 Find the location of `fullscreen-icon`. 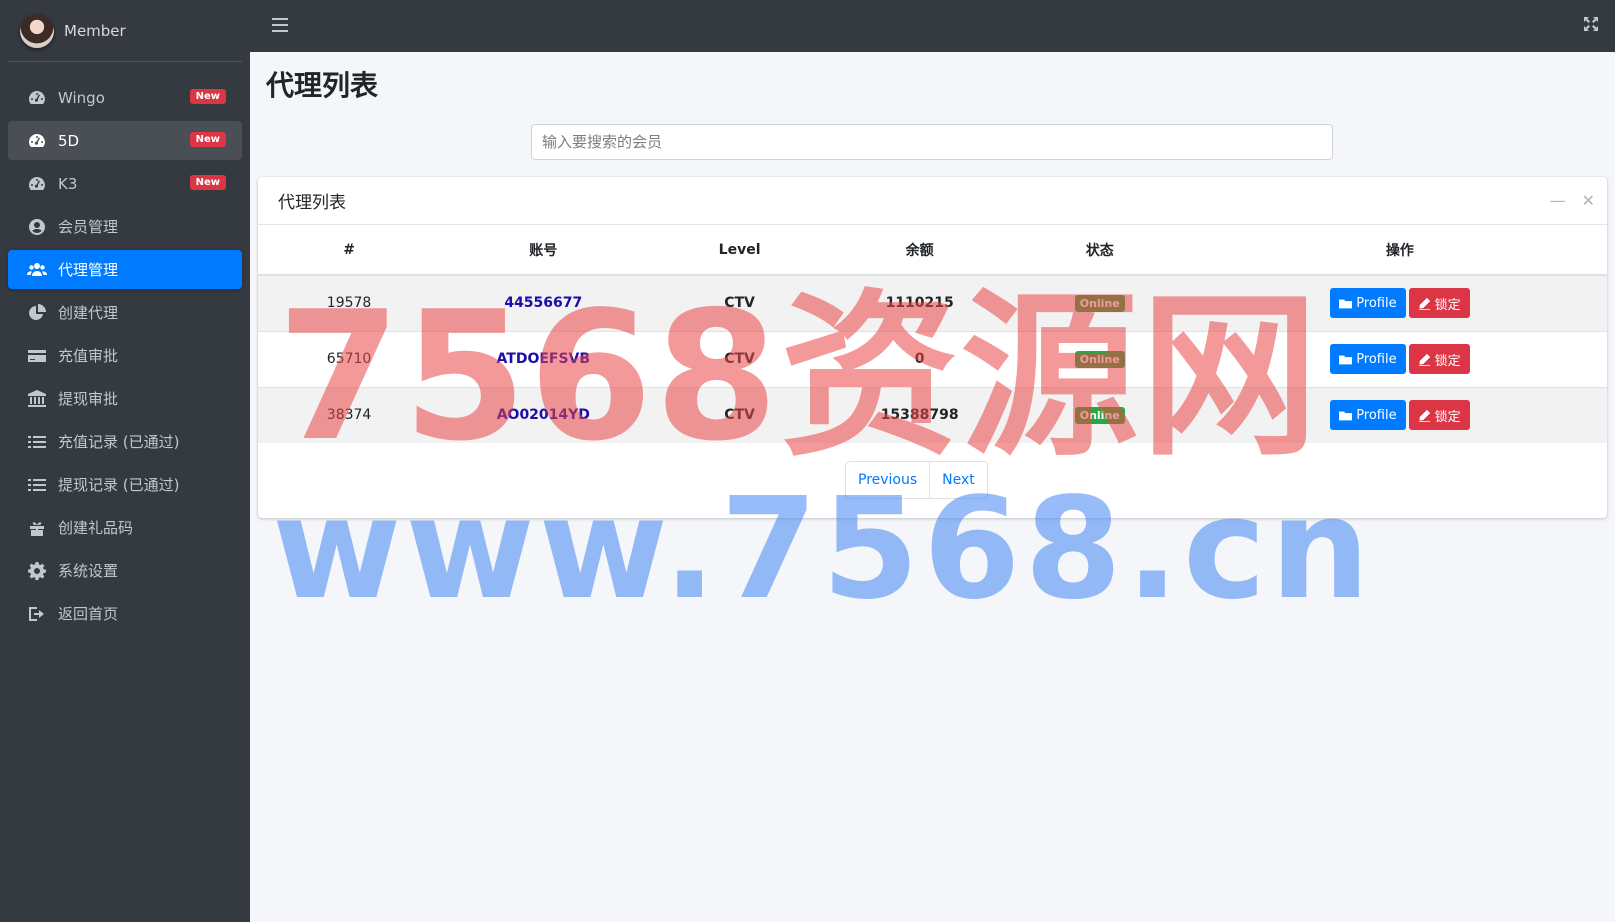

fullscreen-icon is located at coordinates (1591, 26).